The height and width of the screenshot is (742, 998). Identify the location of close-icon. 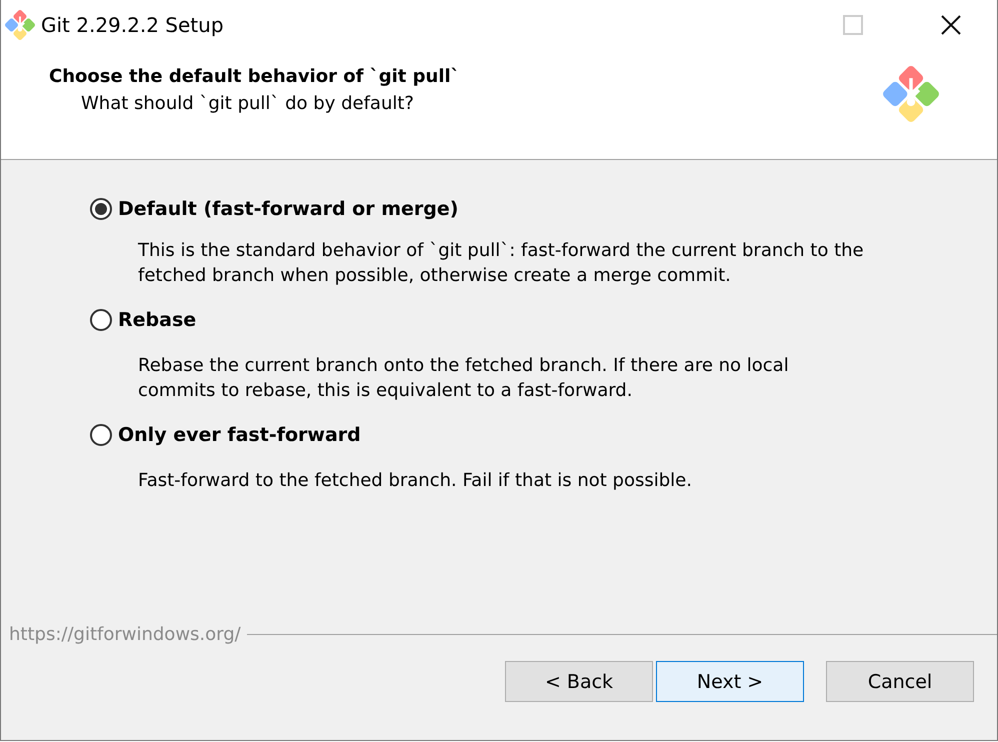
(951, 25).